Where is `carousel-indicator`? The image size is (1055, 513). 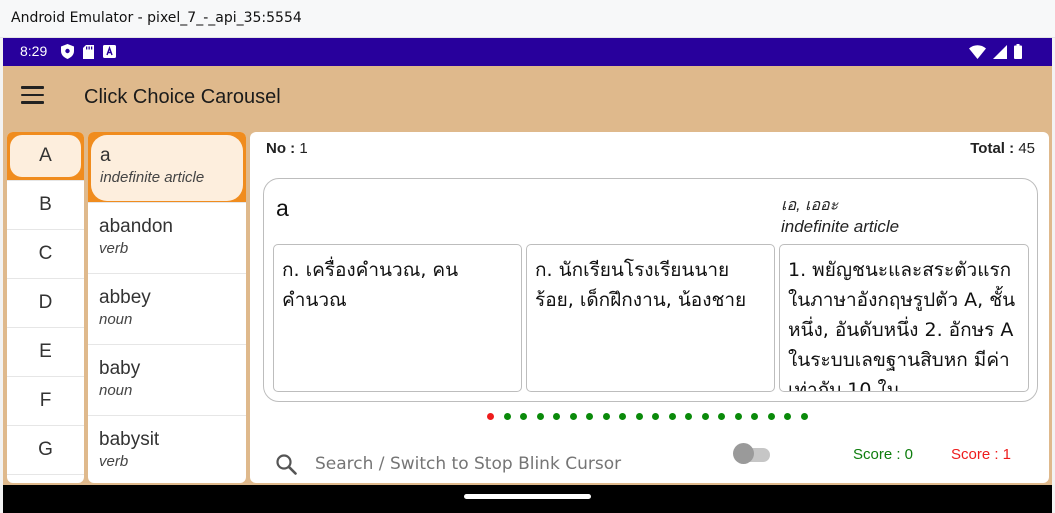 carousel-indicator is located at coordinates (647, 416).